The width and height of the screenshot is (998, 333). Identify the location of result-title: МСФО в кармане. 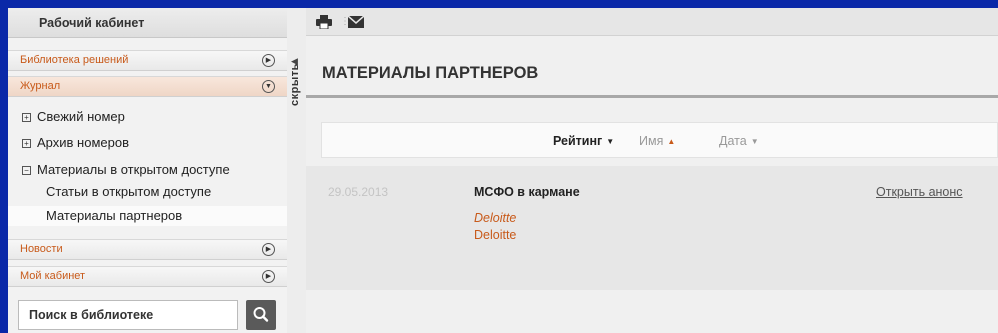
(527, 192).